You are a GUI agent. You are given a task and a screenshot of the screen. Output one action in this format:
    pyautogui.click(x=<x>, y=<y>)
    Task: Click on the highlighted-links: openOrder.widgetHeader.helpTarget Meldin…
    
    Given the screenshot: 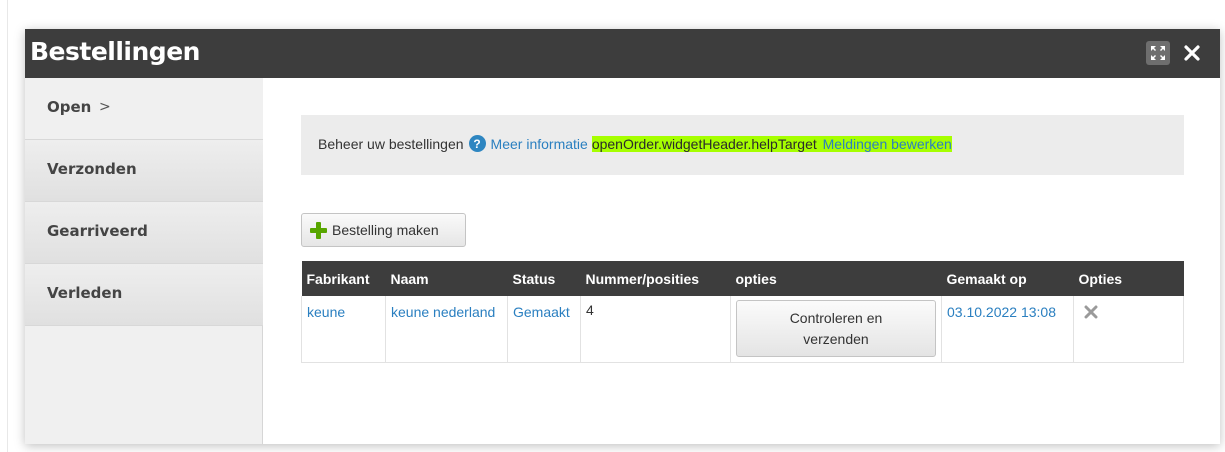 What is the action you would take?
    pyautogui.click(x=771, y=143)
    